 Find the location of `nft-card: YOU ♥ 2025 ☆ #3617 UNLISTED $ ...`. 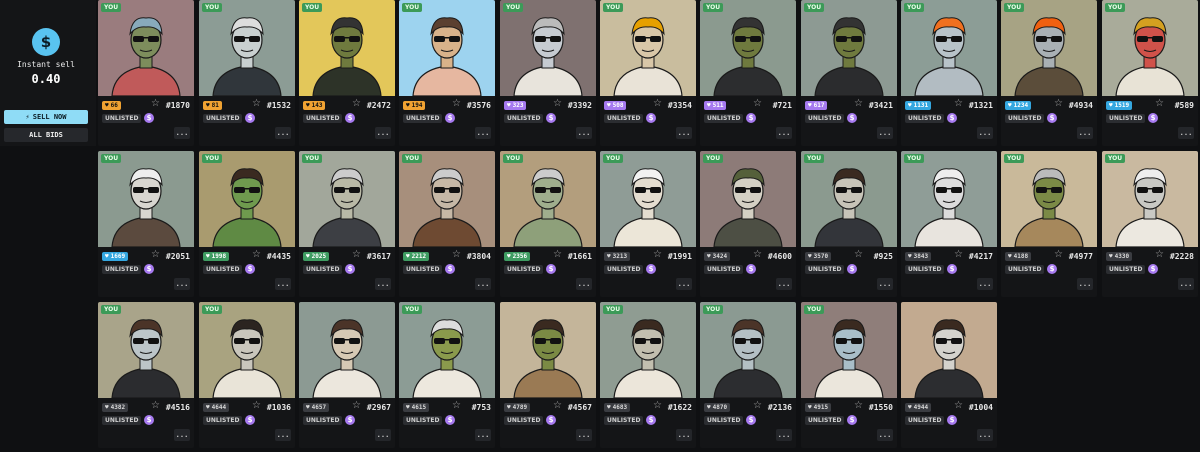

nft-card: YOU ♥ 2025 ☆ #3617 UNLISTED $ ... is located at coordinates (347, 224).